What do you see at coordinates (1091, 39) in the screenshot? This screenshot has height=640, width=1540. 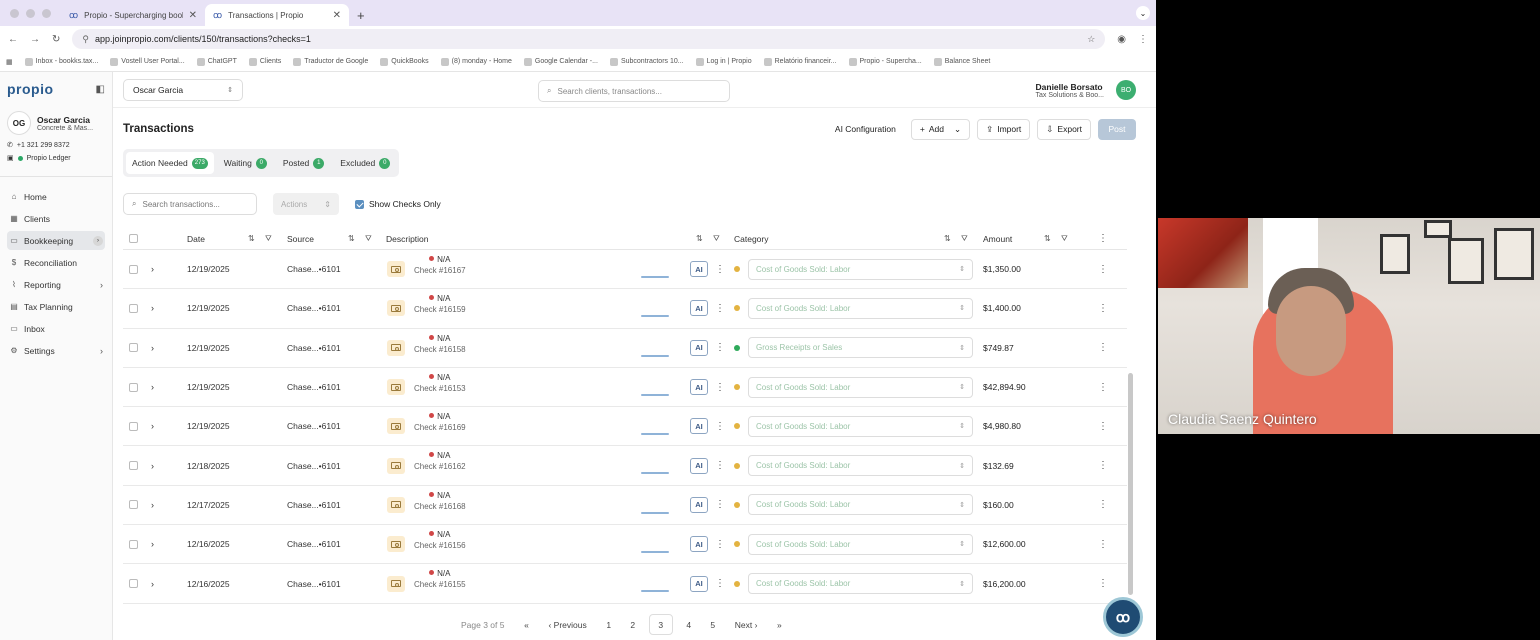 I see `bookmark-star-icon: ☆` at bounding box center [1091, 39].